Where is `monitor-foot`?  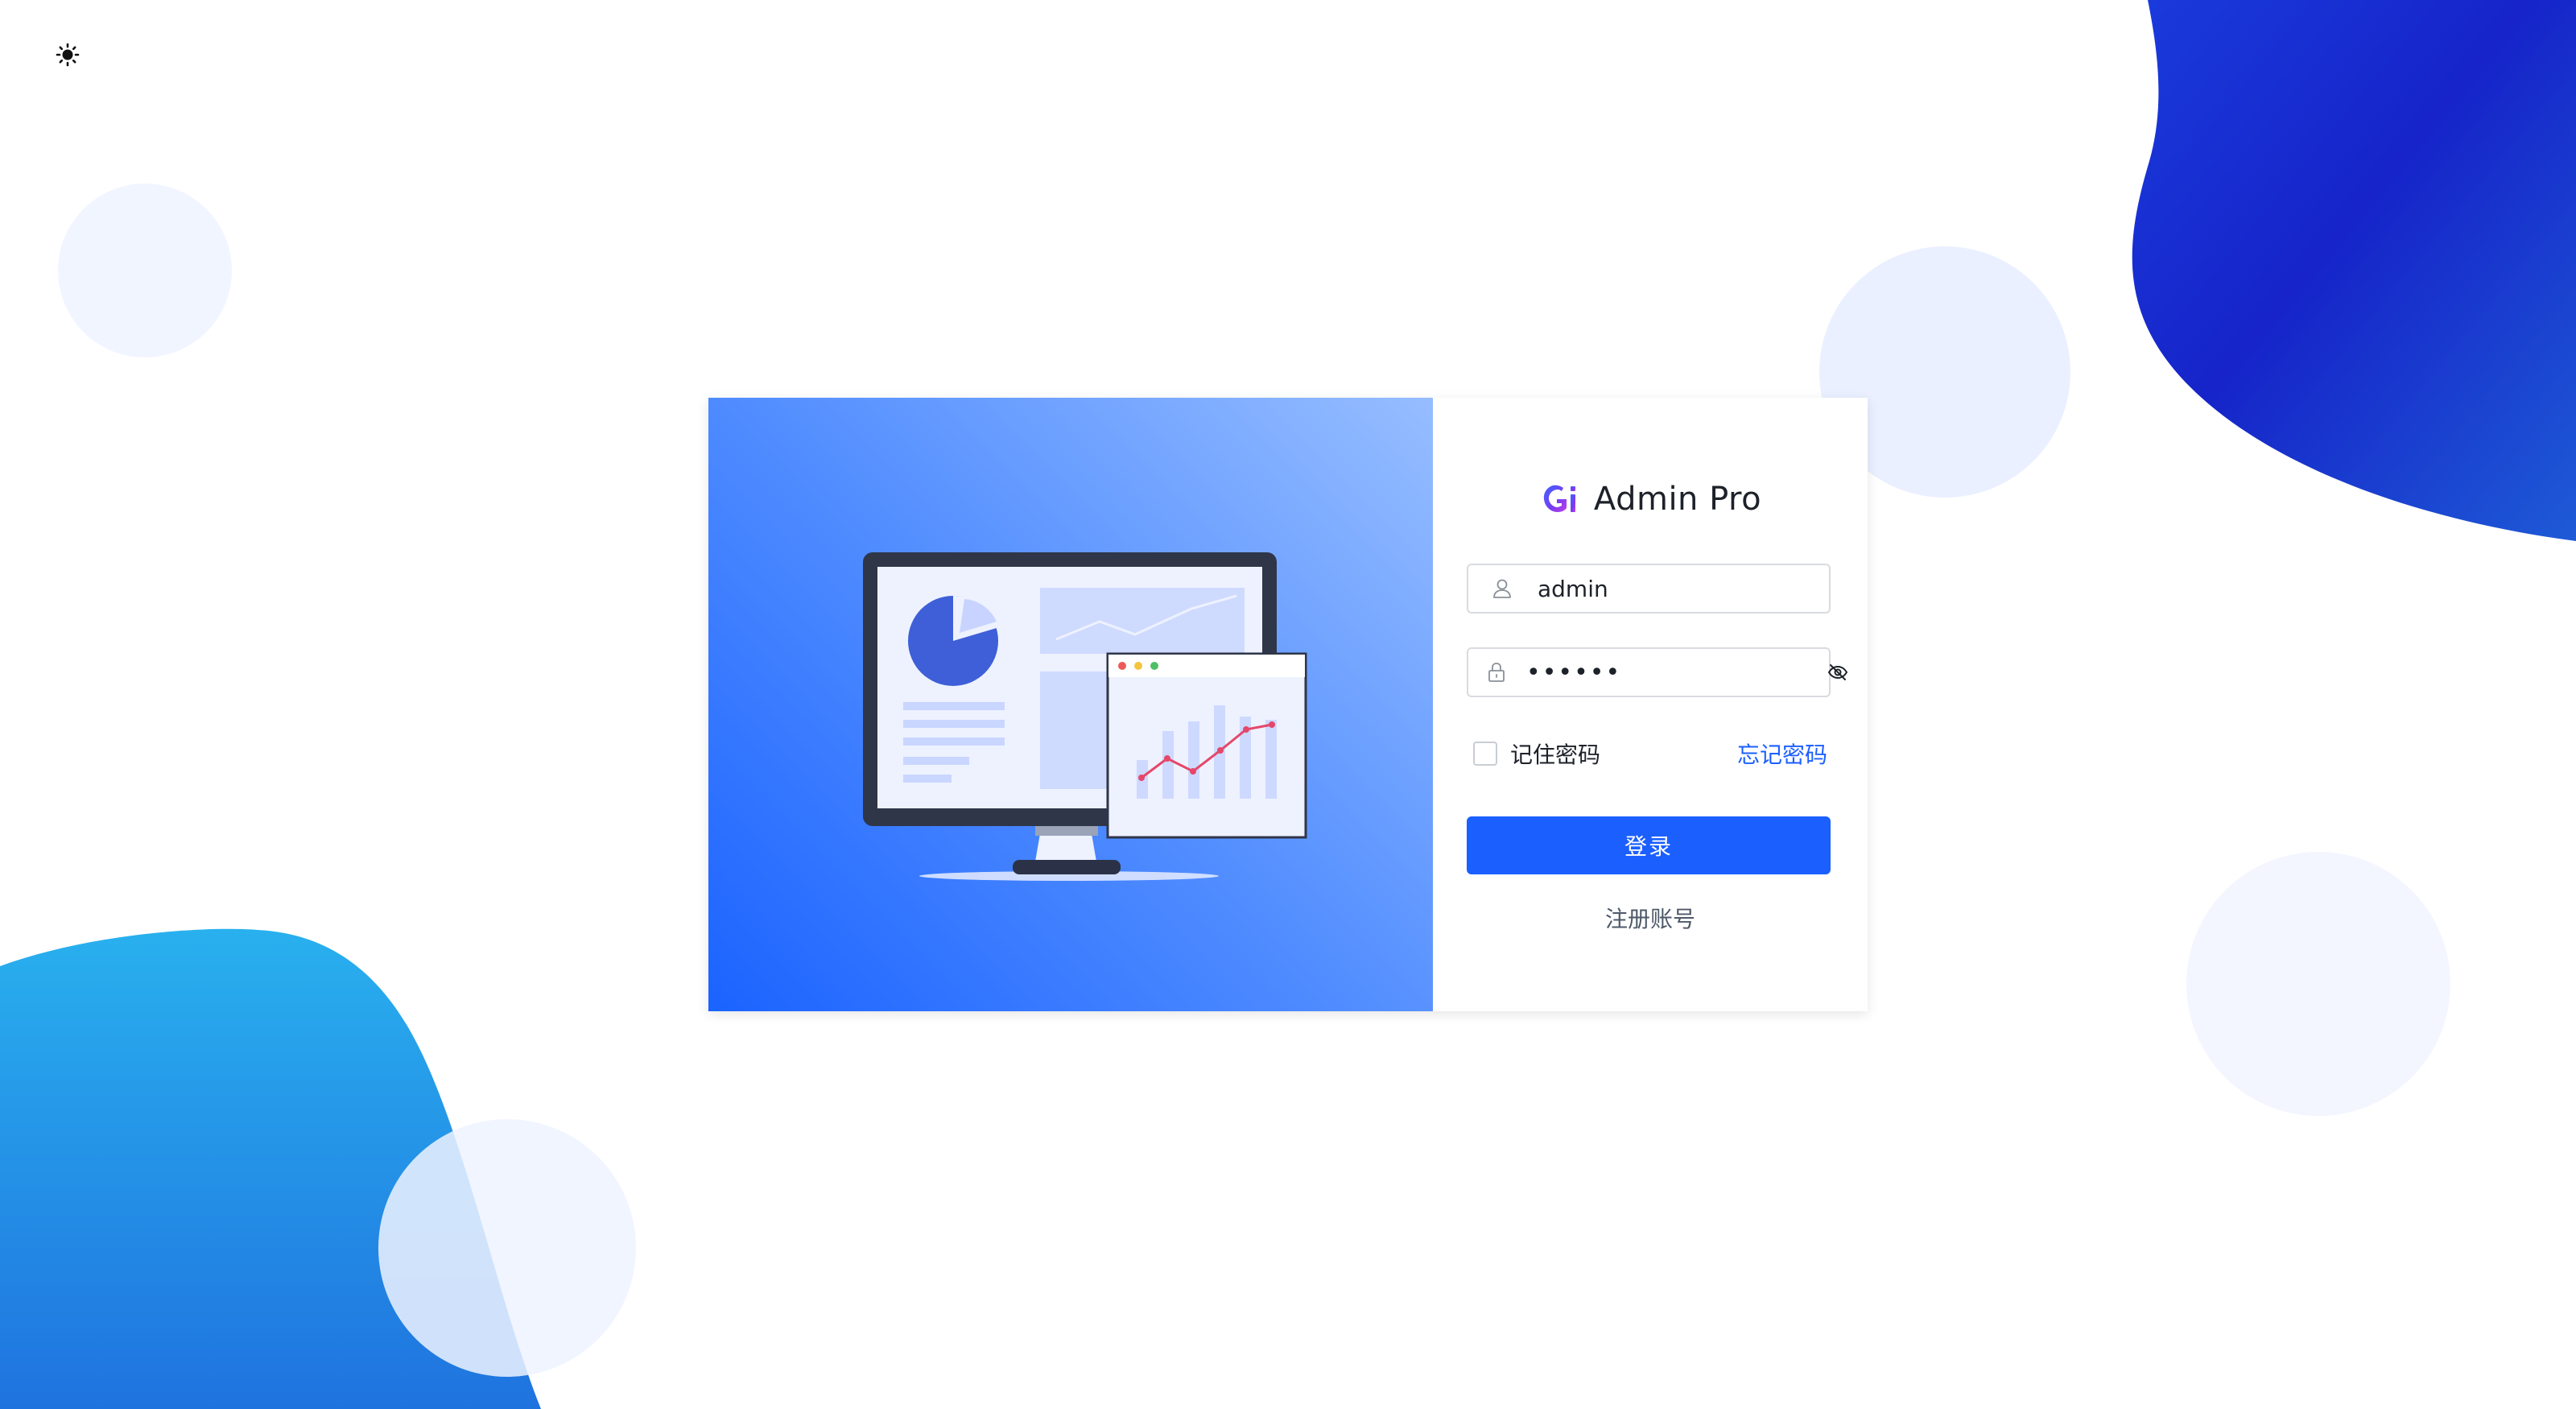 monitor-foot is located at coordinates (1067, 867).